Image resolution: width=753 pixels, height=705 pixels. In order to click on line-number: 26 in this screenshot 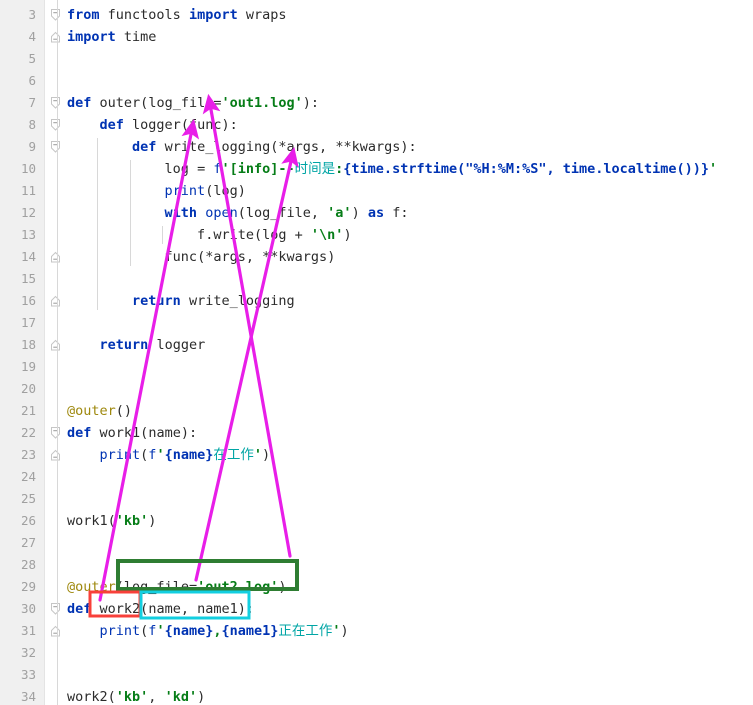, I will do `click(28, 520)`.